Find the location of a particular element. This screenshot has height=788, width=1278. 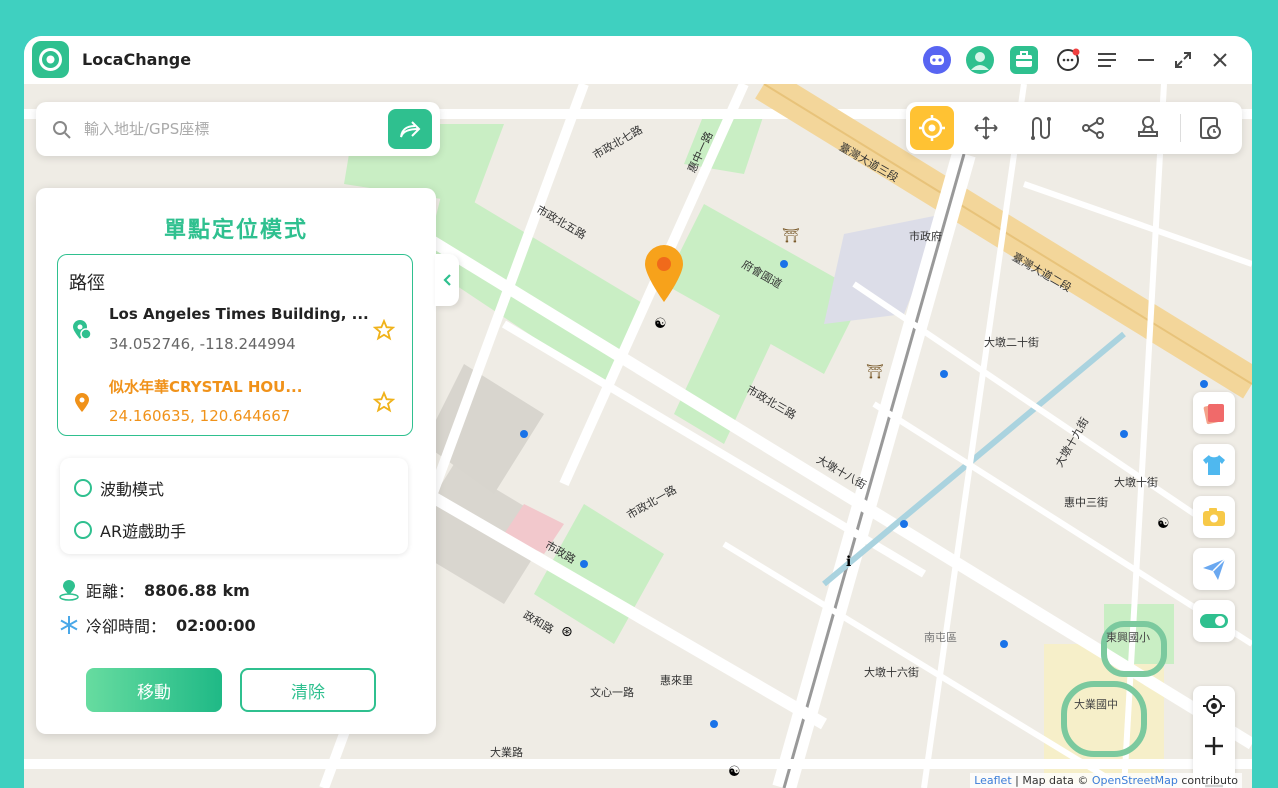

toggle-button is located at coordinates (1214, 621).